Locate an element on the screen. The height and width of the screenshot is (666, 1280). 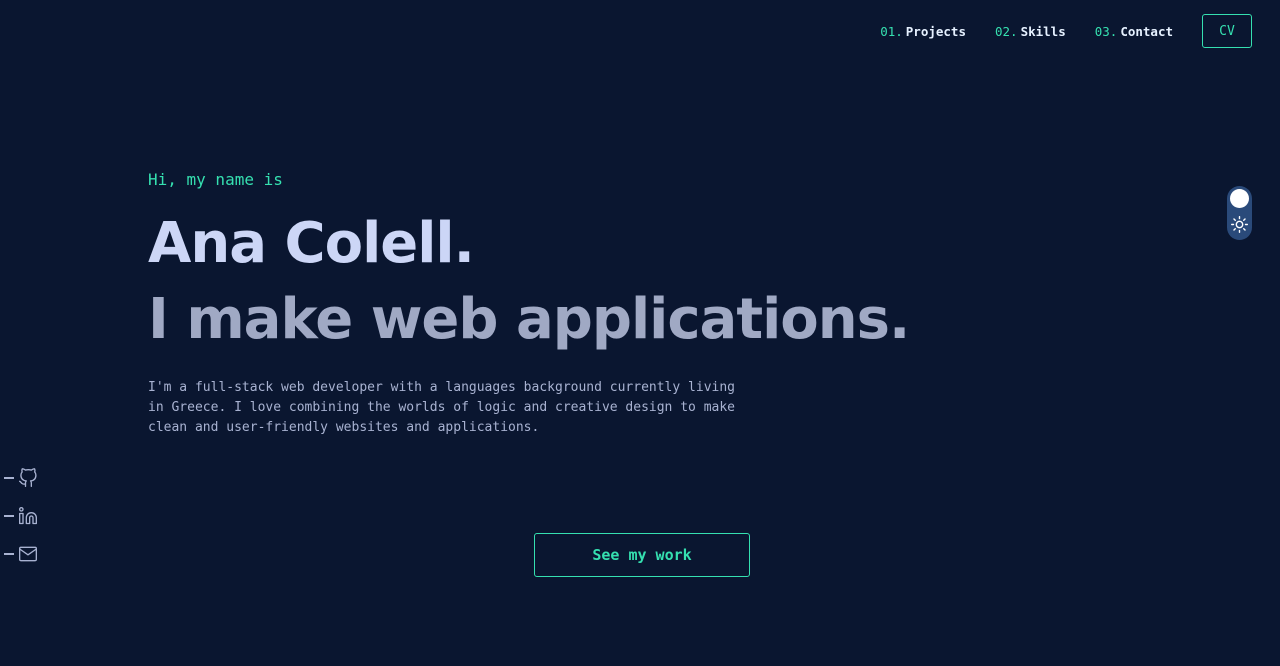
theme-toggle is located at coordinates (1239, 213).